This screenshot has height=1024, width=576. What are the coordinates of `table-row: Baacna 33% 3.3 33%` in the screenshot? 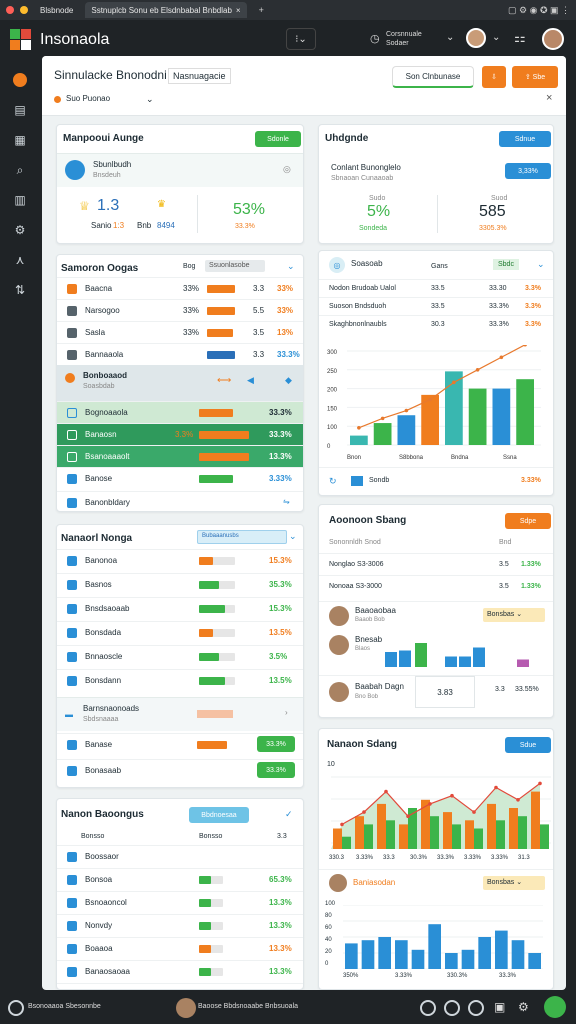 It's located at (180, 288).